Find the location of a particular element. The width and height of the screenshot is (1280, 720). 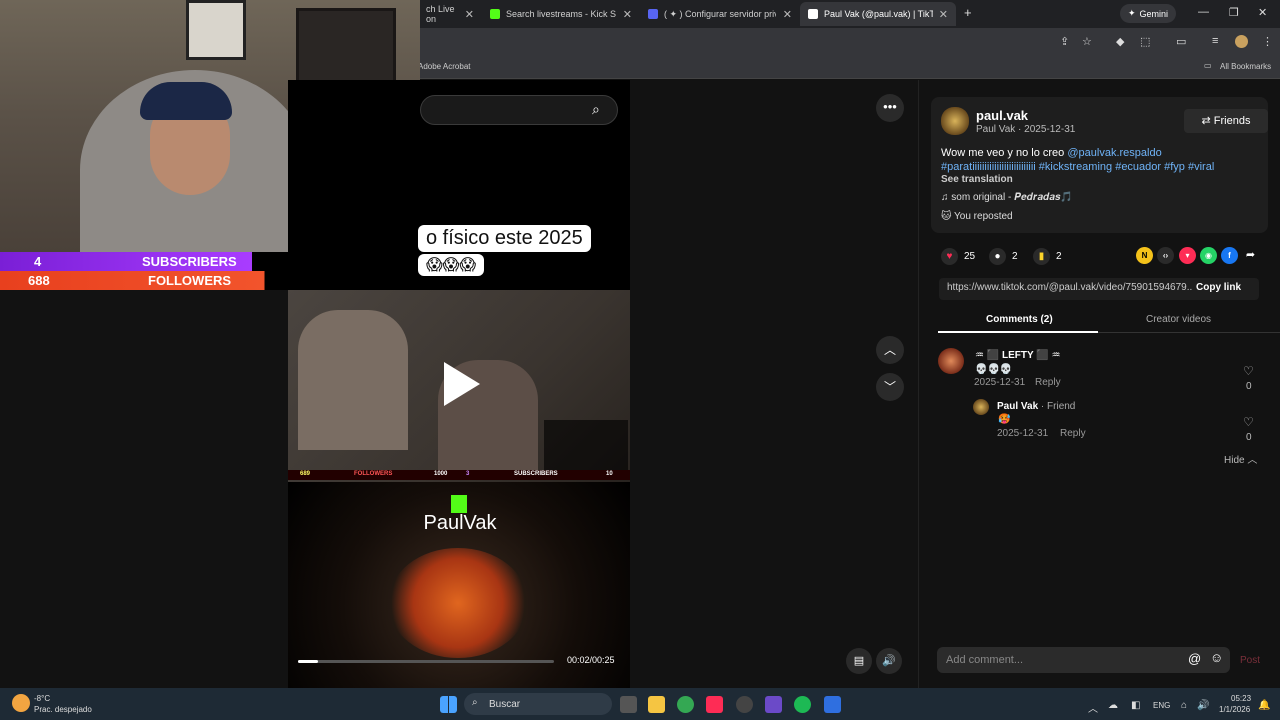

video-progress is located at coordinates (426, 661).